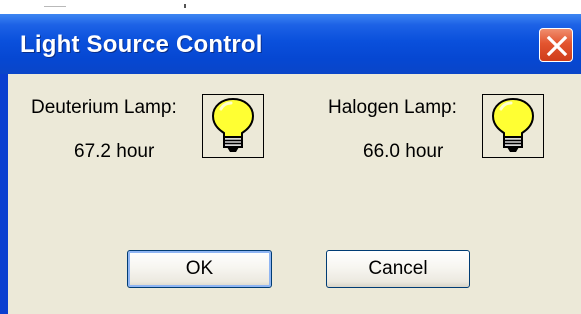 The image size is (581, 314). What do you see at coordinates (403, 151) in the screenshot?
I see `halogen-lamp-hours: 66.0 hour` at bounding box center [403, 151].